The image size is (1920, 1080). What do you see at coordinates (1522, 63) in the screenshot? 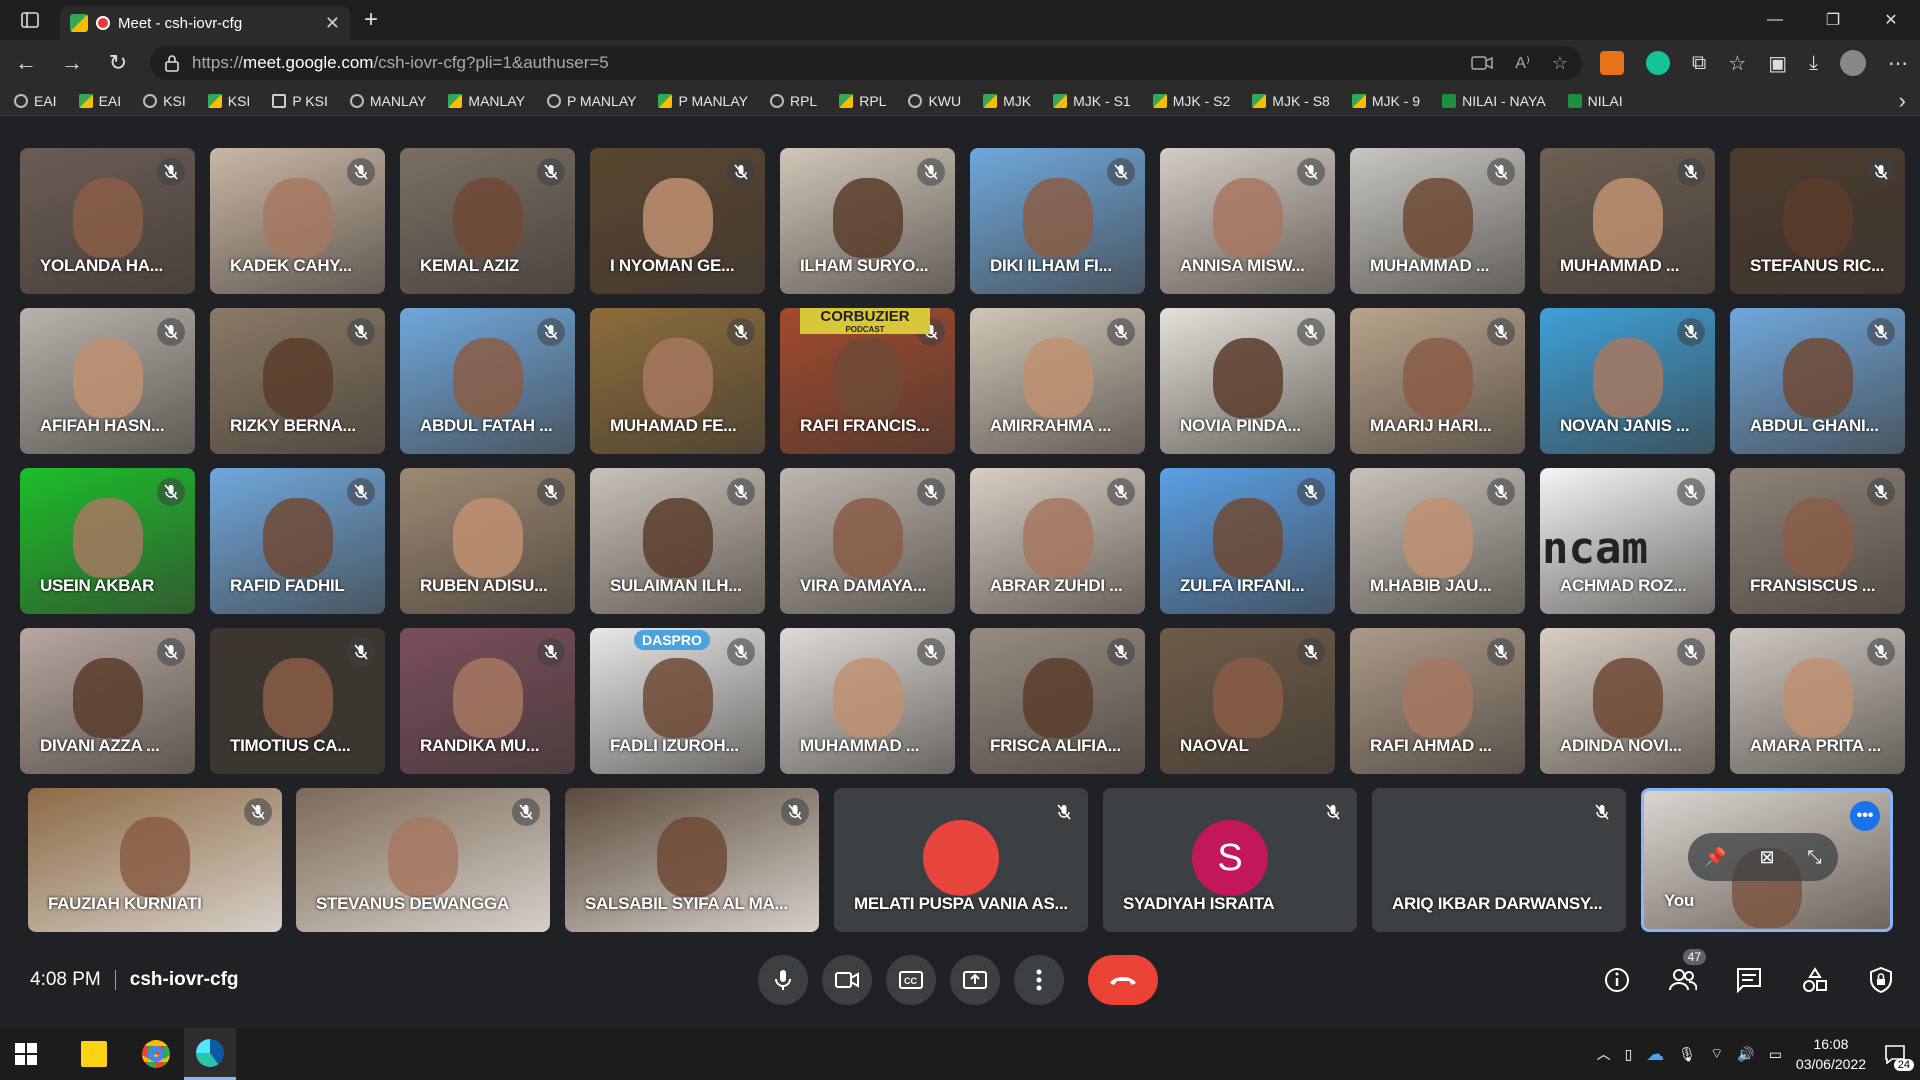
I see `read-aloud-icon: A⁾` at bounding box center [1522, 63].